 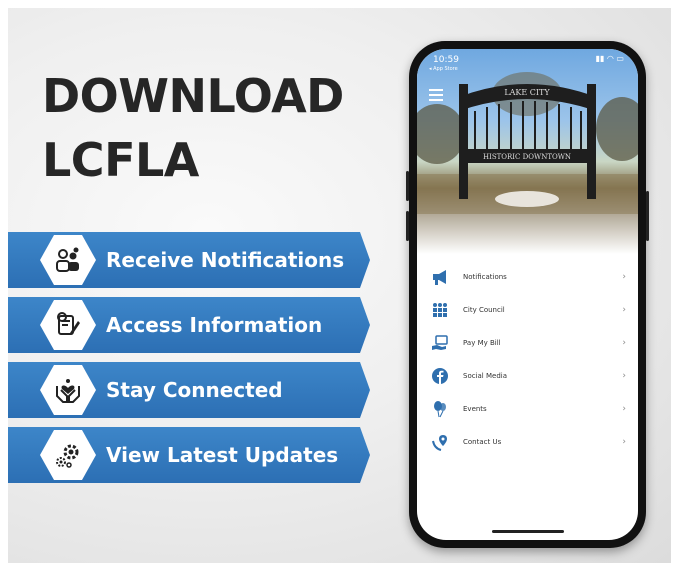 What do you see at coordinates (120, 160) in the screenshot?
I see `headline-line-2: LCFLA` at bounding box center [120, 160].